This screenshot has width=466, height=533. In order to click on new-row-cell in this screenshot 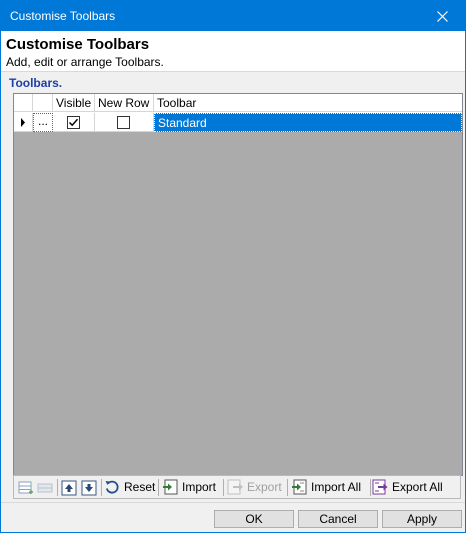, I will do `click(124, 122)`.